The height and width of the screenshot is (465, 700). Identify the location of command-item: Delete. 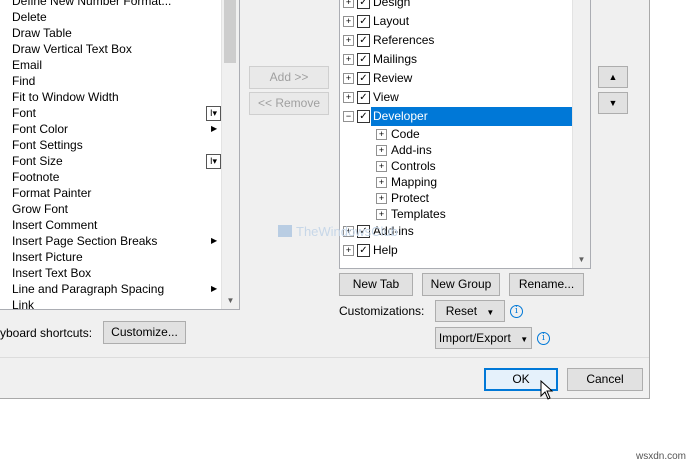
(109, 17).